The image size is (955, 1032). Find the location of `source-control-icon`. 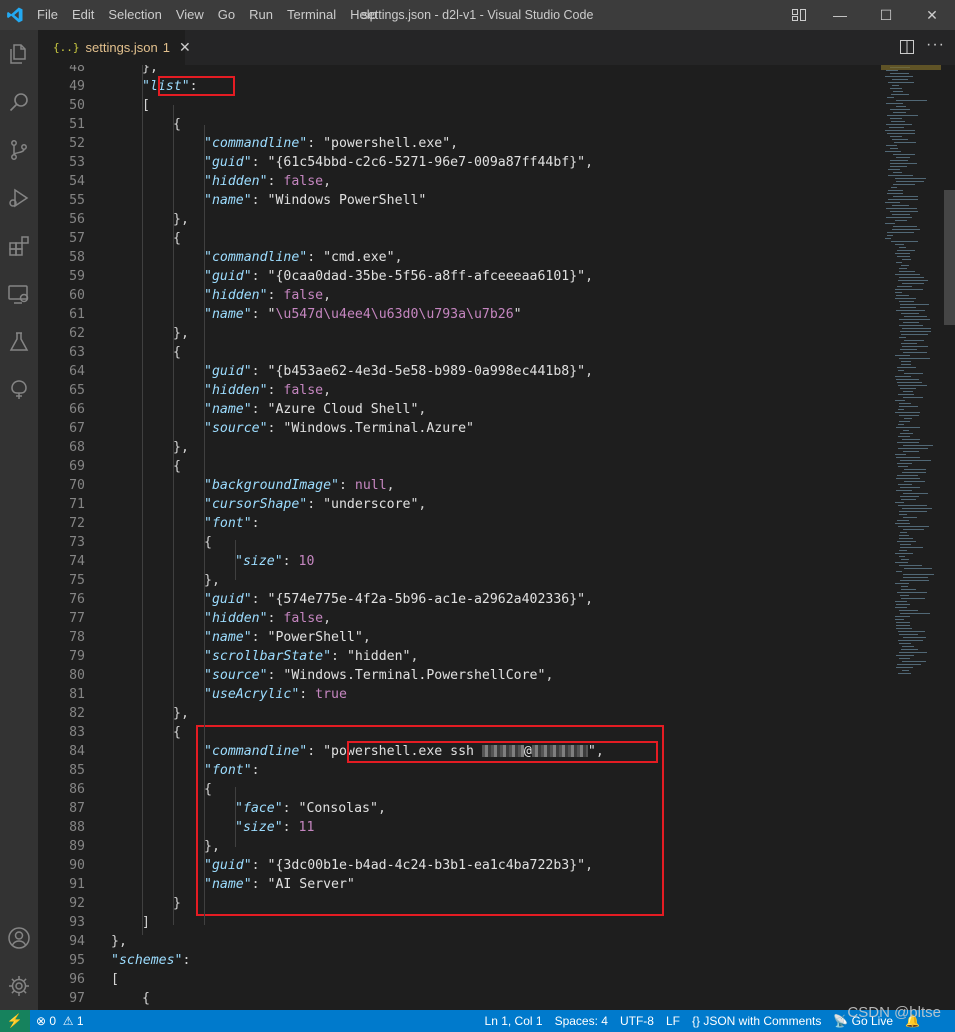

source-control-icon is located at coordinates (19, 150).